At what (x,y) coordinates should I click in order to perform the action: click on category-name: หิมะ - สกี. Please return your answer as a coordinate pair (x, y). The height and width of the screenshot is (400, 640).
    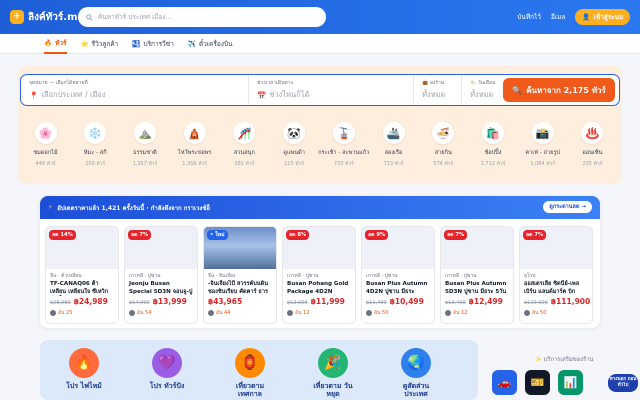
    Looking at the image, I should click on (95, 153).